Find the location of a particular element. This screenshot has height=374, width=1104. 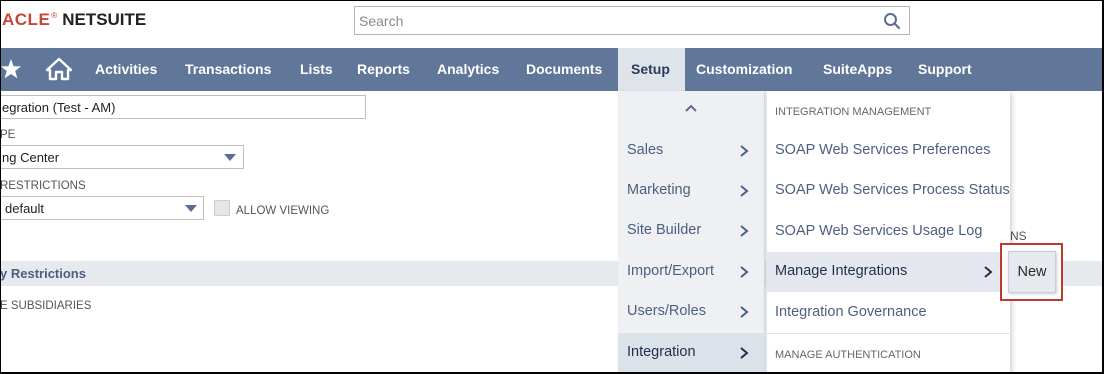

submenu-heading-integration-management: INTEGRATION MANAGEMENT is located at coordinates (853, 112).